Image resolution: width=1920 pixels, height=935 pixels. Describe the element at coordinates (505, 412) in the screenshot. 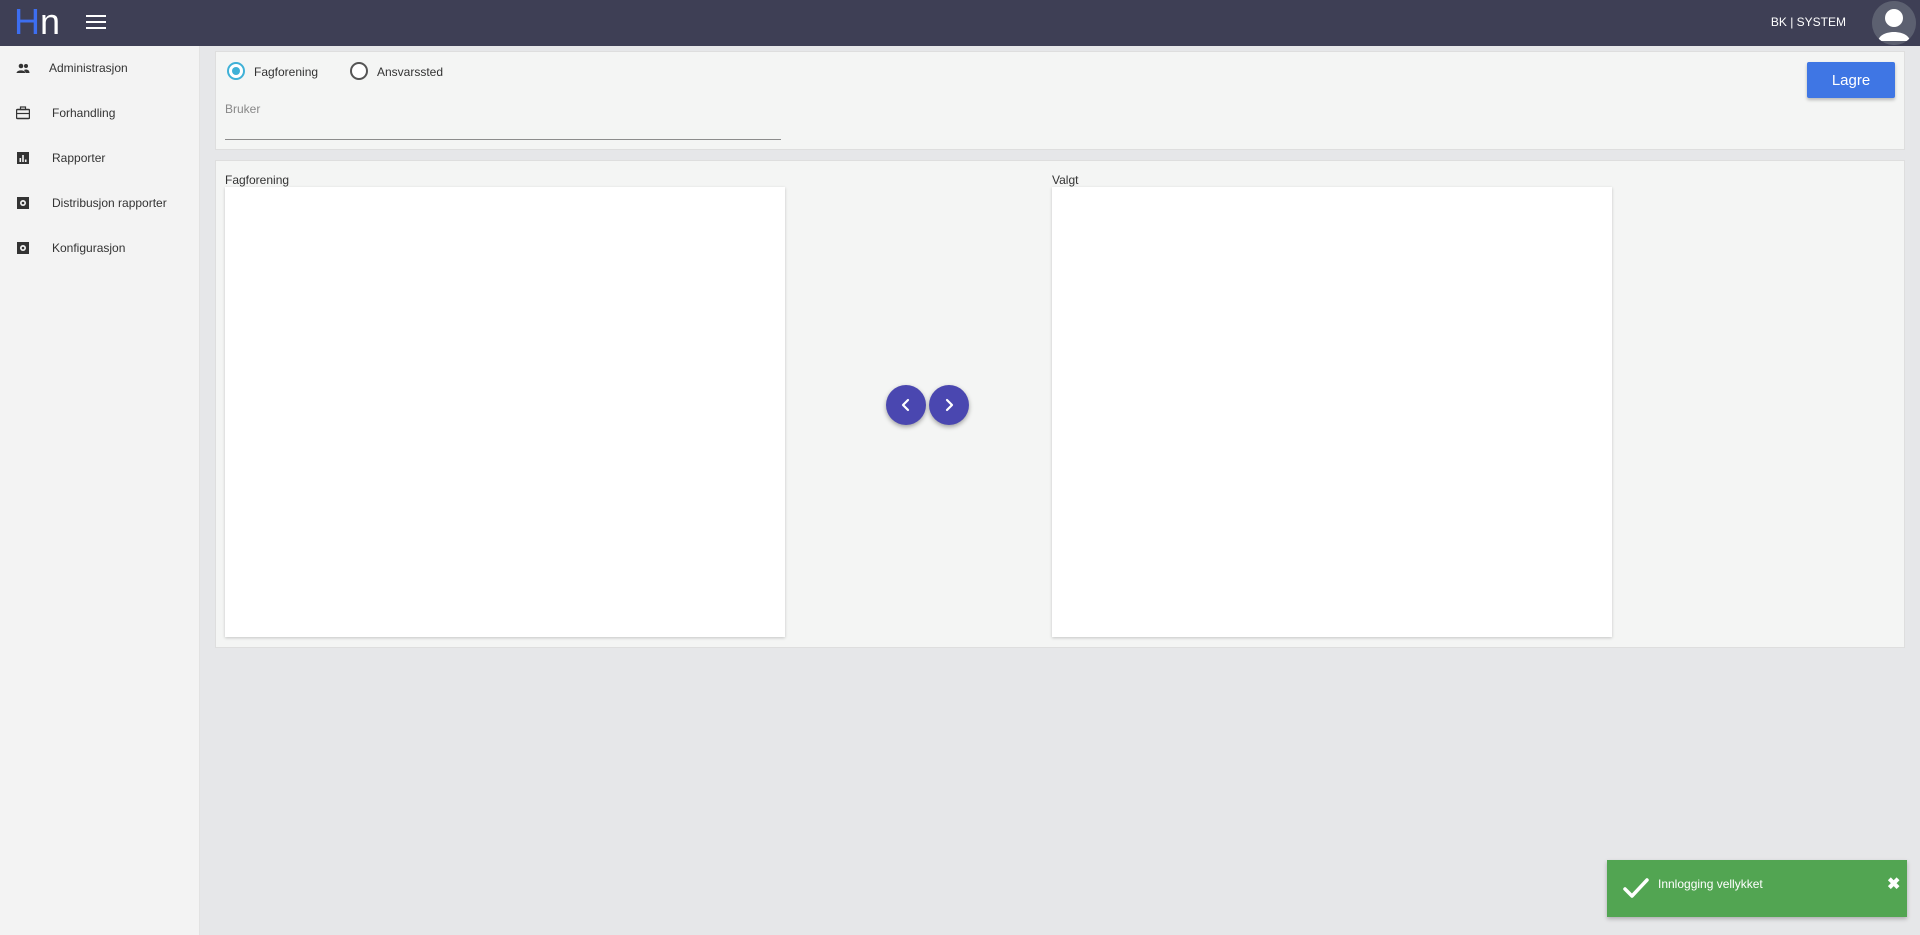

I see `left-list-box` at that location.